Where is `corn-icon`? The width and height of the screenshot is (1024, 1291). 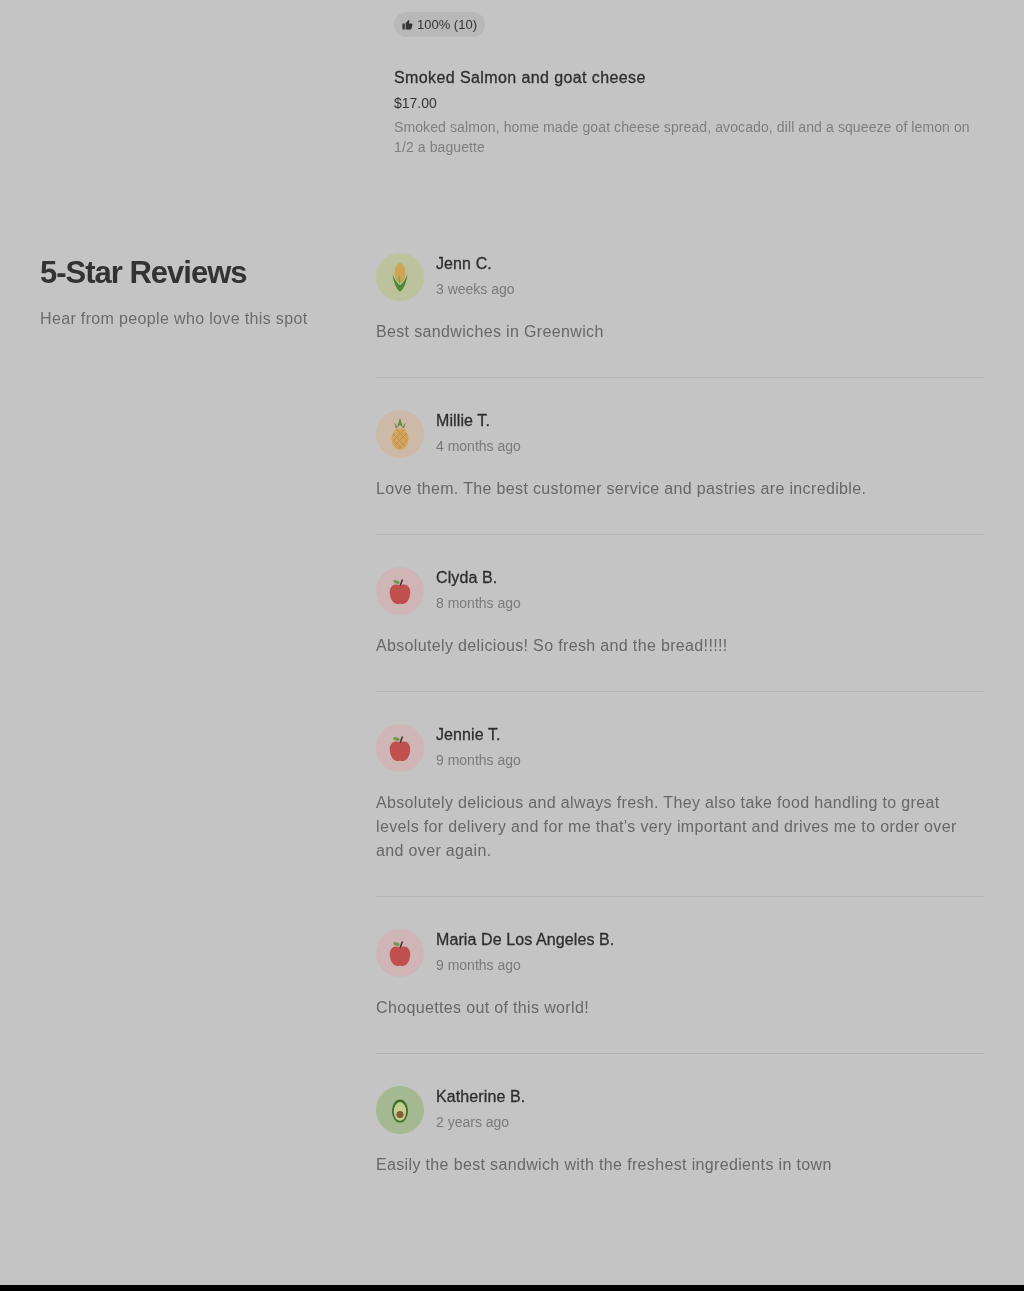
corn-icon is located at coordinates (400, 277).